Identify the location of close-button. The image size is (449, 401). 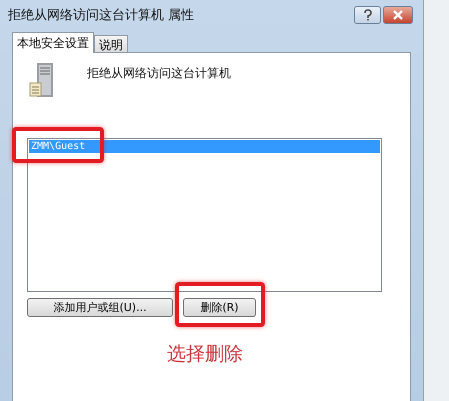
(398, 15).